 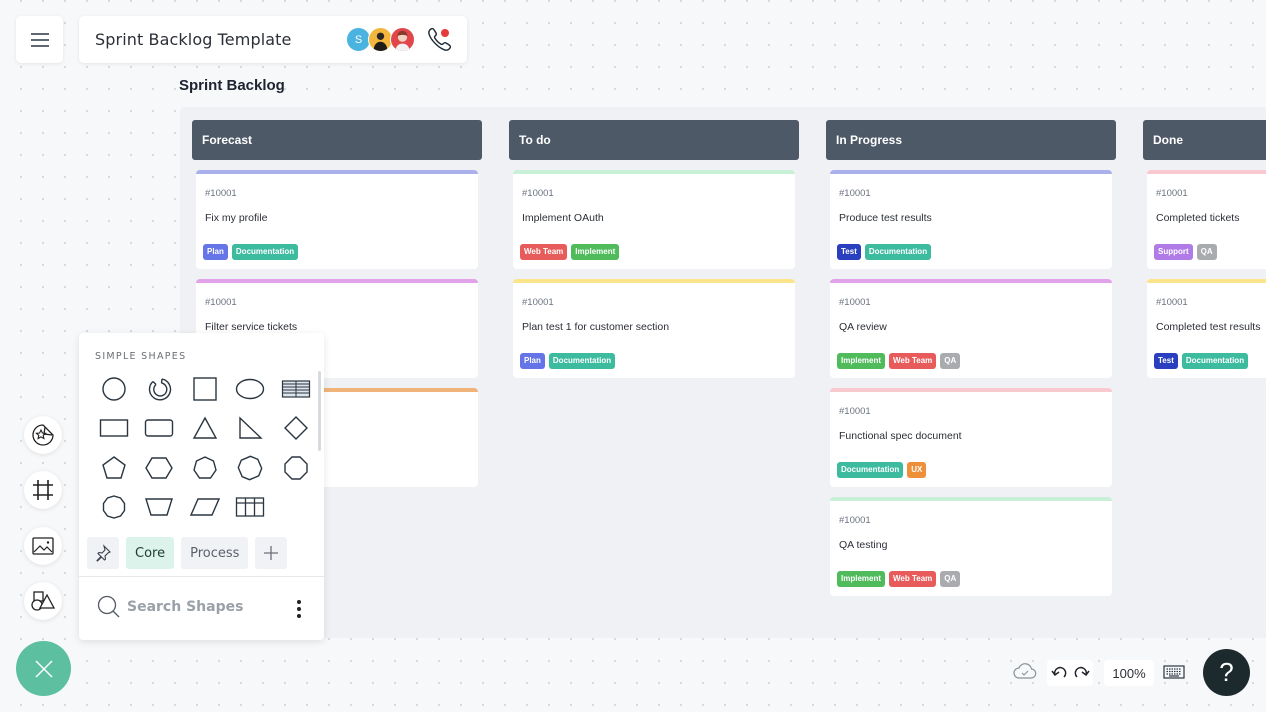 What do you see at coordinates (251, 429) in the screenshot?
I see `shape-right-triangle` at bounding box center [251, 429].